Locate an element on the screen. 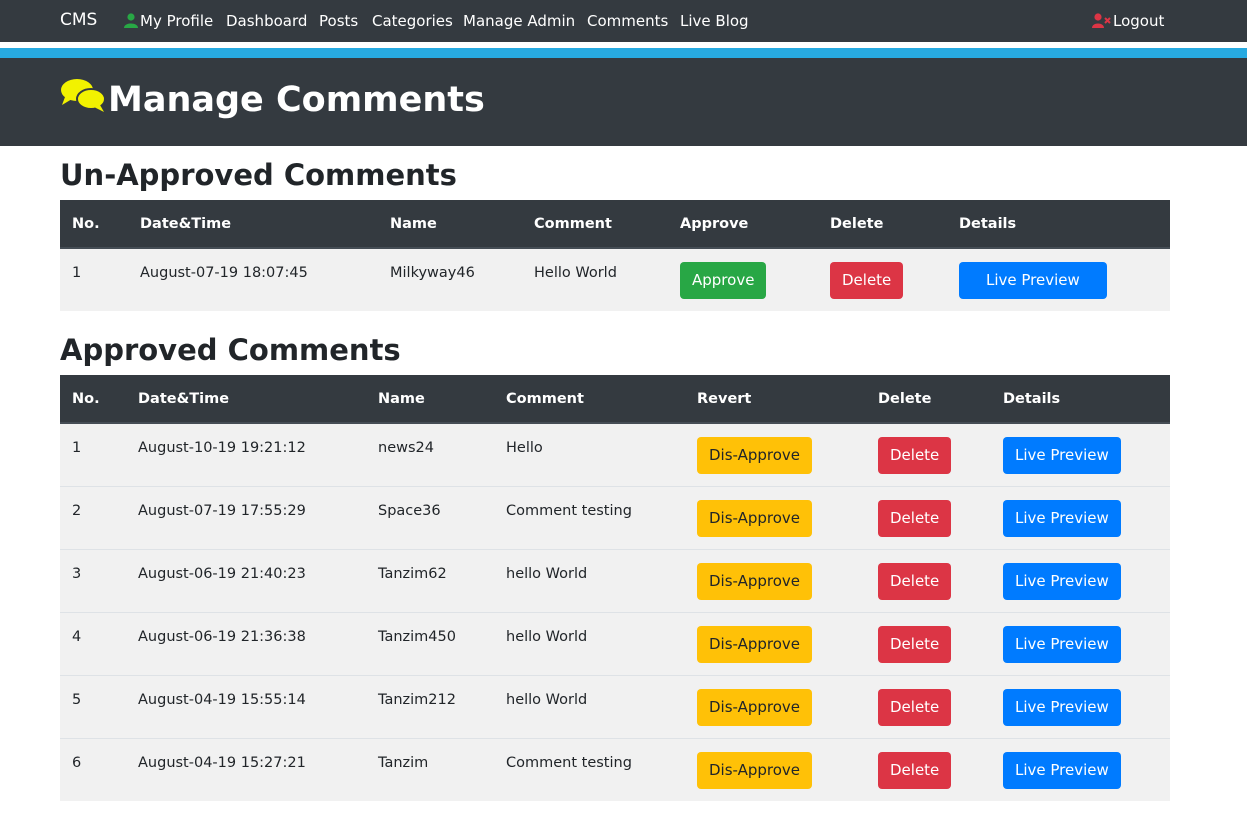 Image resolution: width=1247 pixels, height=828 pixels. user-icon is located at coordinates (131, 23).